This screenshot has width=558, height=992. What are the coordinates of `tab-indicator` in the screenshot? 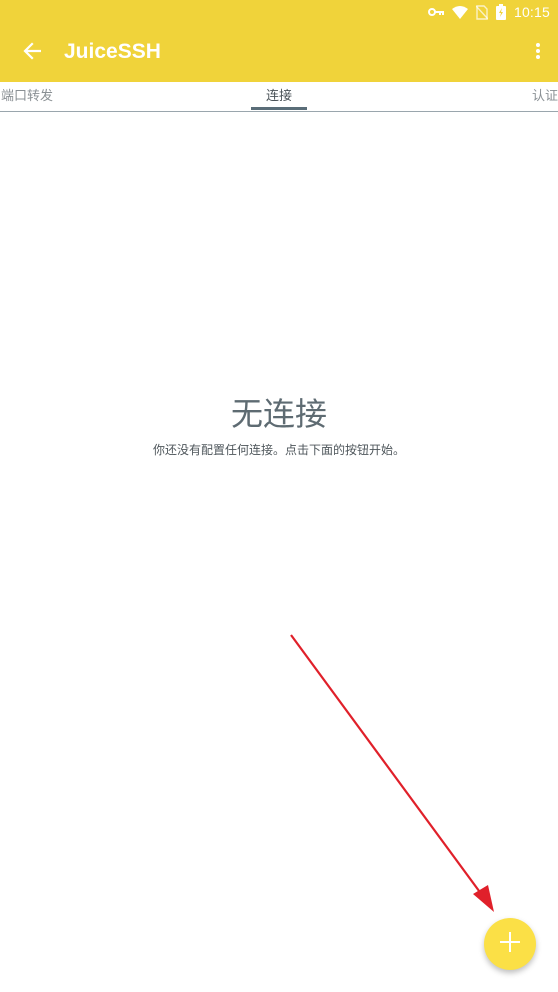 It's located at (279, 108).